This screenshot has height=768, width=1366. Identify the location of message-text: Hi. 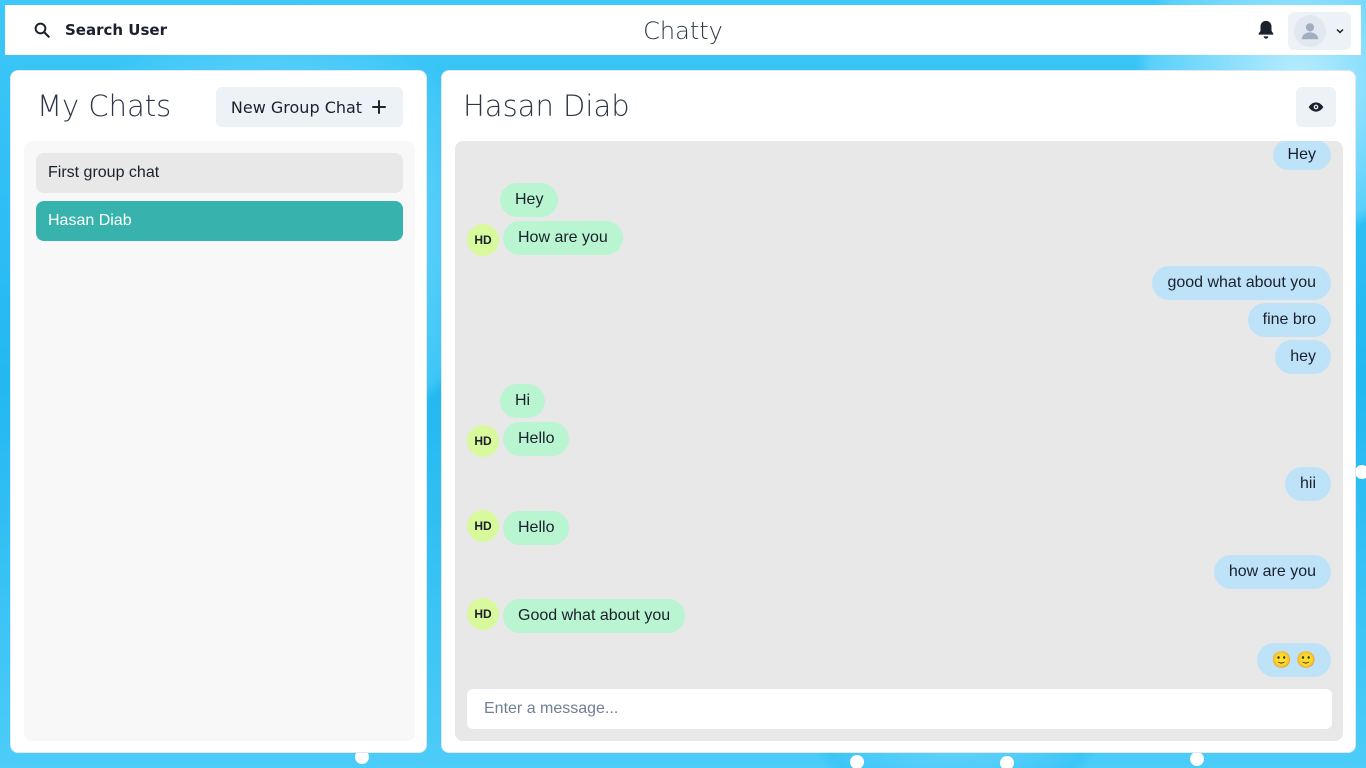
(523, 400).